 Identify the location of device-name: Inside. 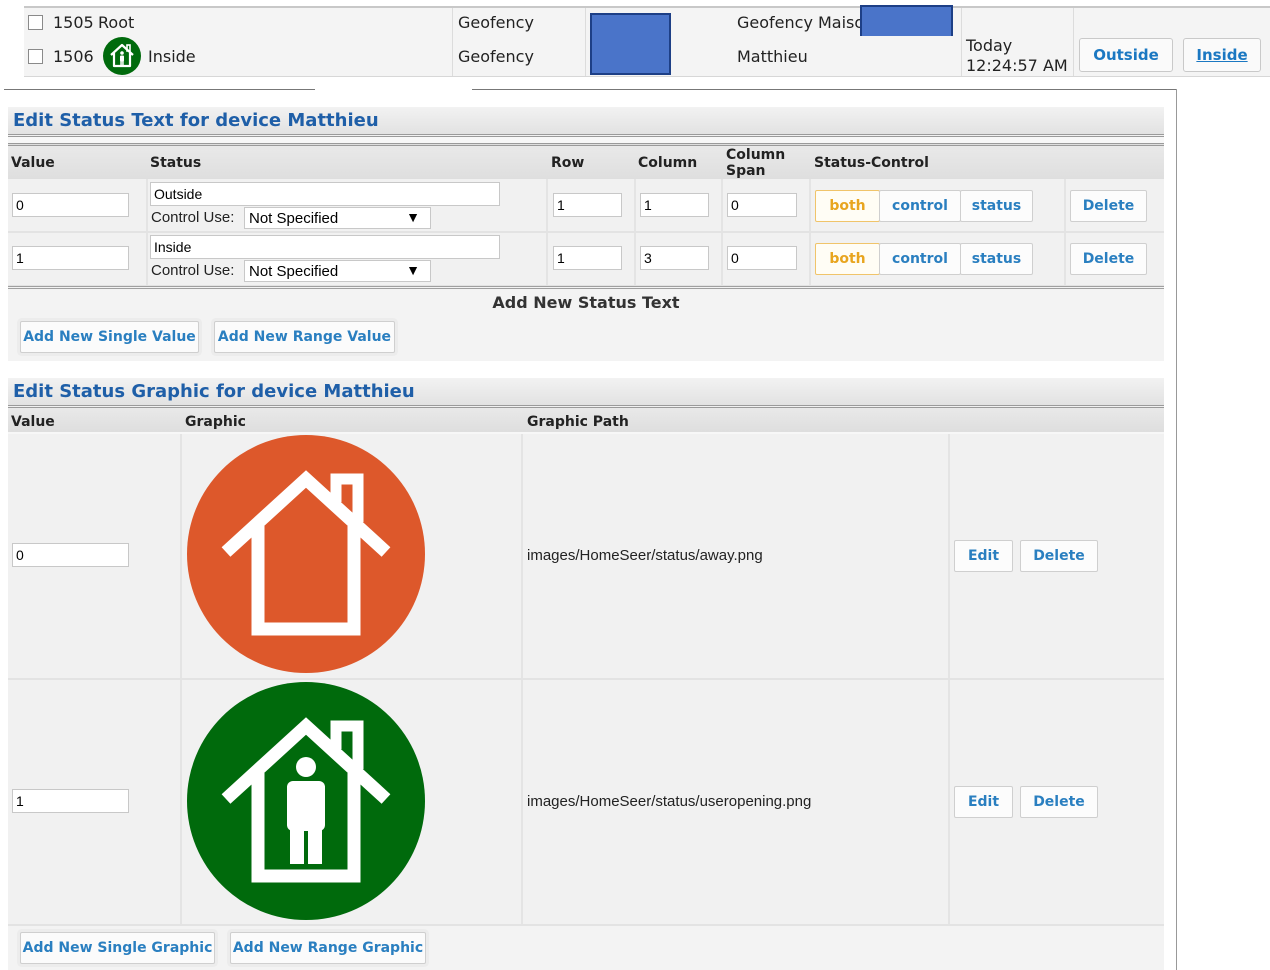
(172, 56).